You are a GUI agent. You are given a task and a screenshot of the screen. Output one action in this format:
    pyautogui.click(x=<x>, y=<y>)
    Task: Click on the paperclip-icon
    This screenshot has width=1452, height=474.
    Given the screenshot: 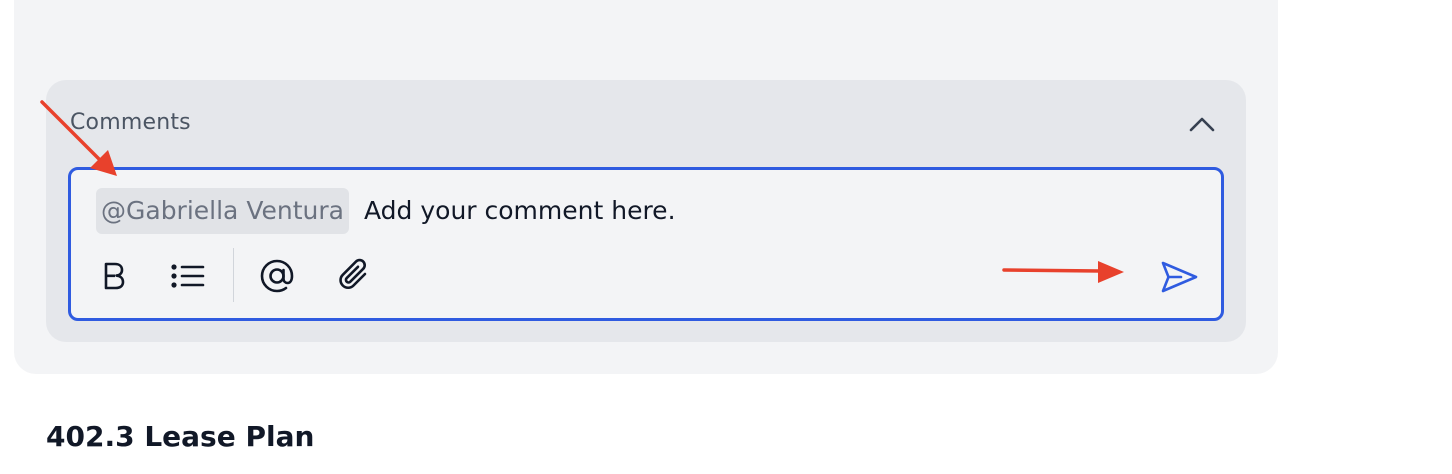 What is the action you would take?
    pyautogui.click(x=353, y=274)
    